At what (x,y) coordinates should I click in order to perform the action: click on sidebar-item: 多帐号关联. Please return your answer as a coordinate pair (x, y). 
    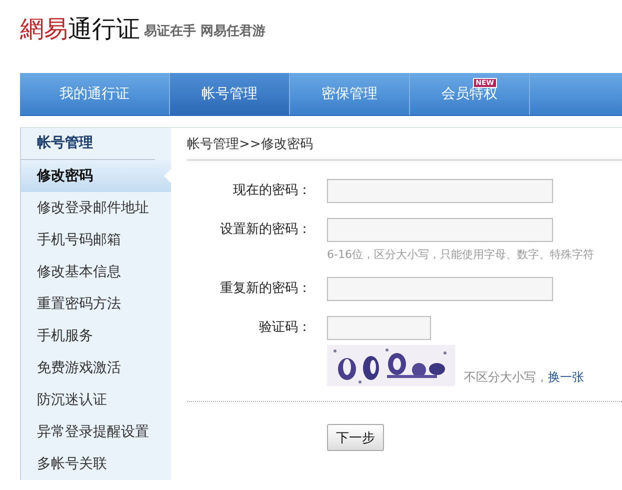
    Looking at the image, I should click on (96, 464).